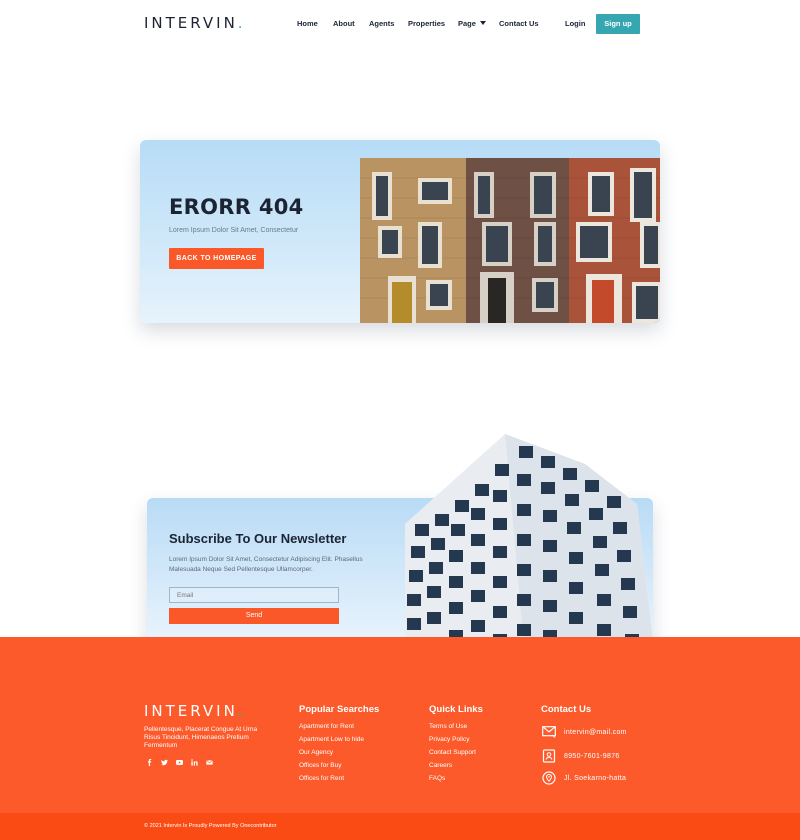 The image size is (800, 840). I want to click on signup-button: Sign up, so click(618, 24).